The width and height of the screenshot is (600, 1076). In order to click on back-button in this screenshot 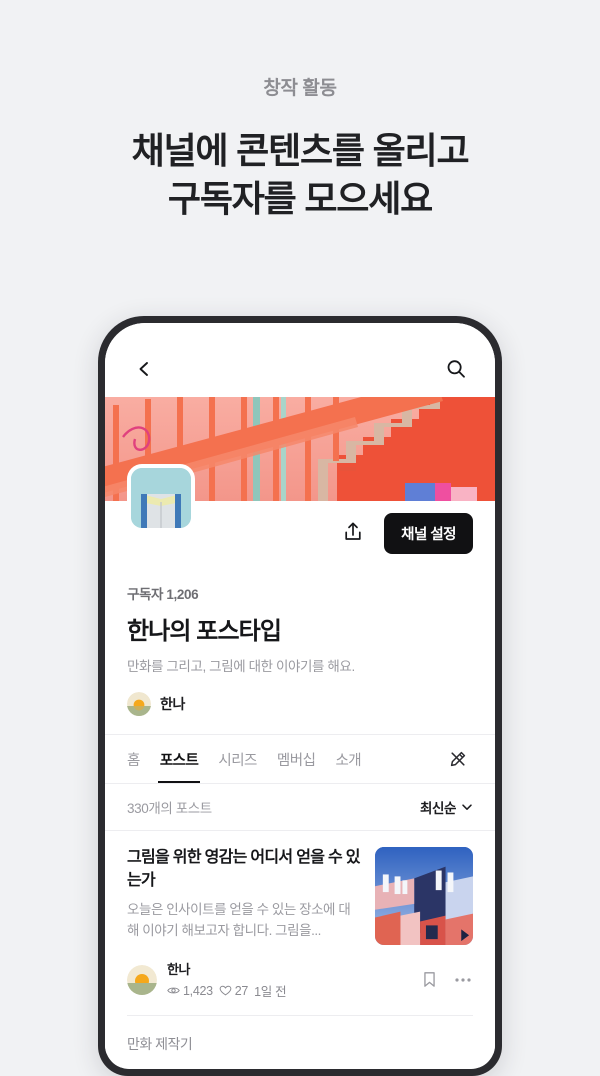, I will do `click(144, 369)`.